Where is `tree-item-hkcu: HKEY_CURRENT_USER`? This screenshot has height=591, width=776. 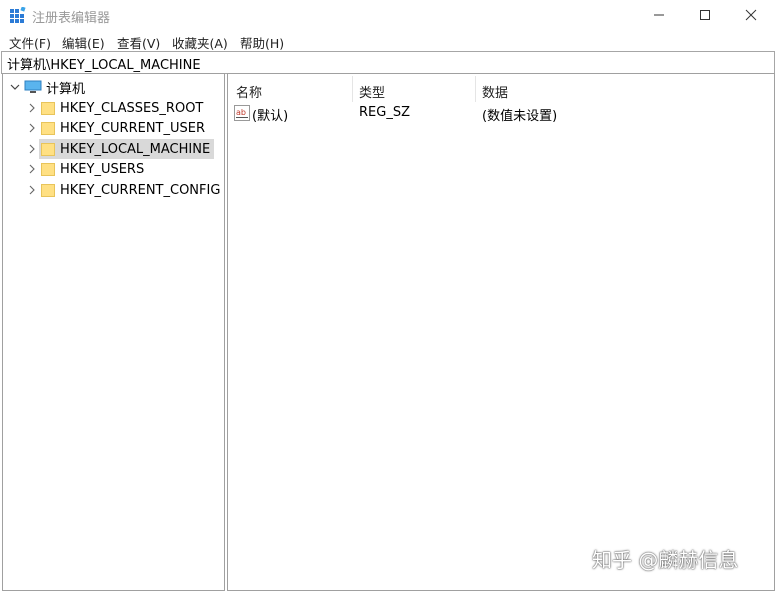 tree-item-hkcu: HKEY_CURRENT_USER is located at coordinates (115, 128).